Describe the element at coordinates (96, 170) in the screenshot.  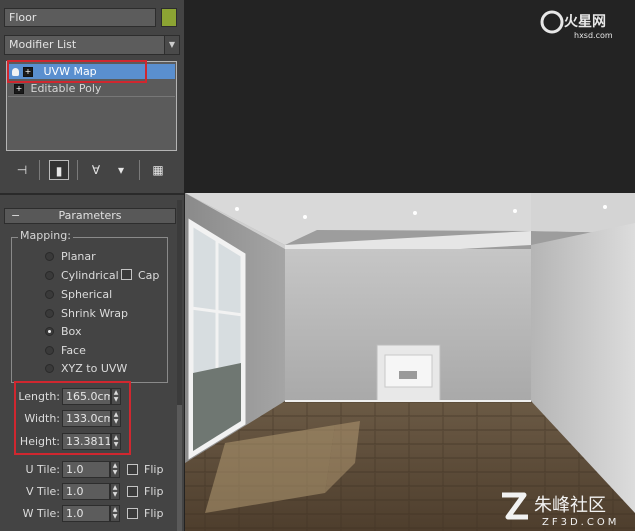
I see `make-unique-icon: ∀` at that location.